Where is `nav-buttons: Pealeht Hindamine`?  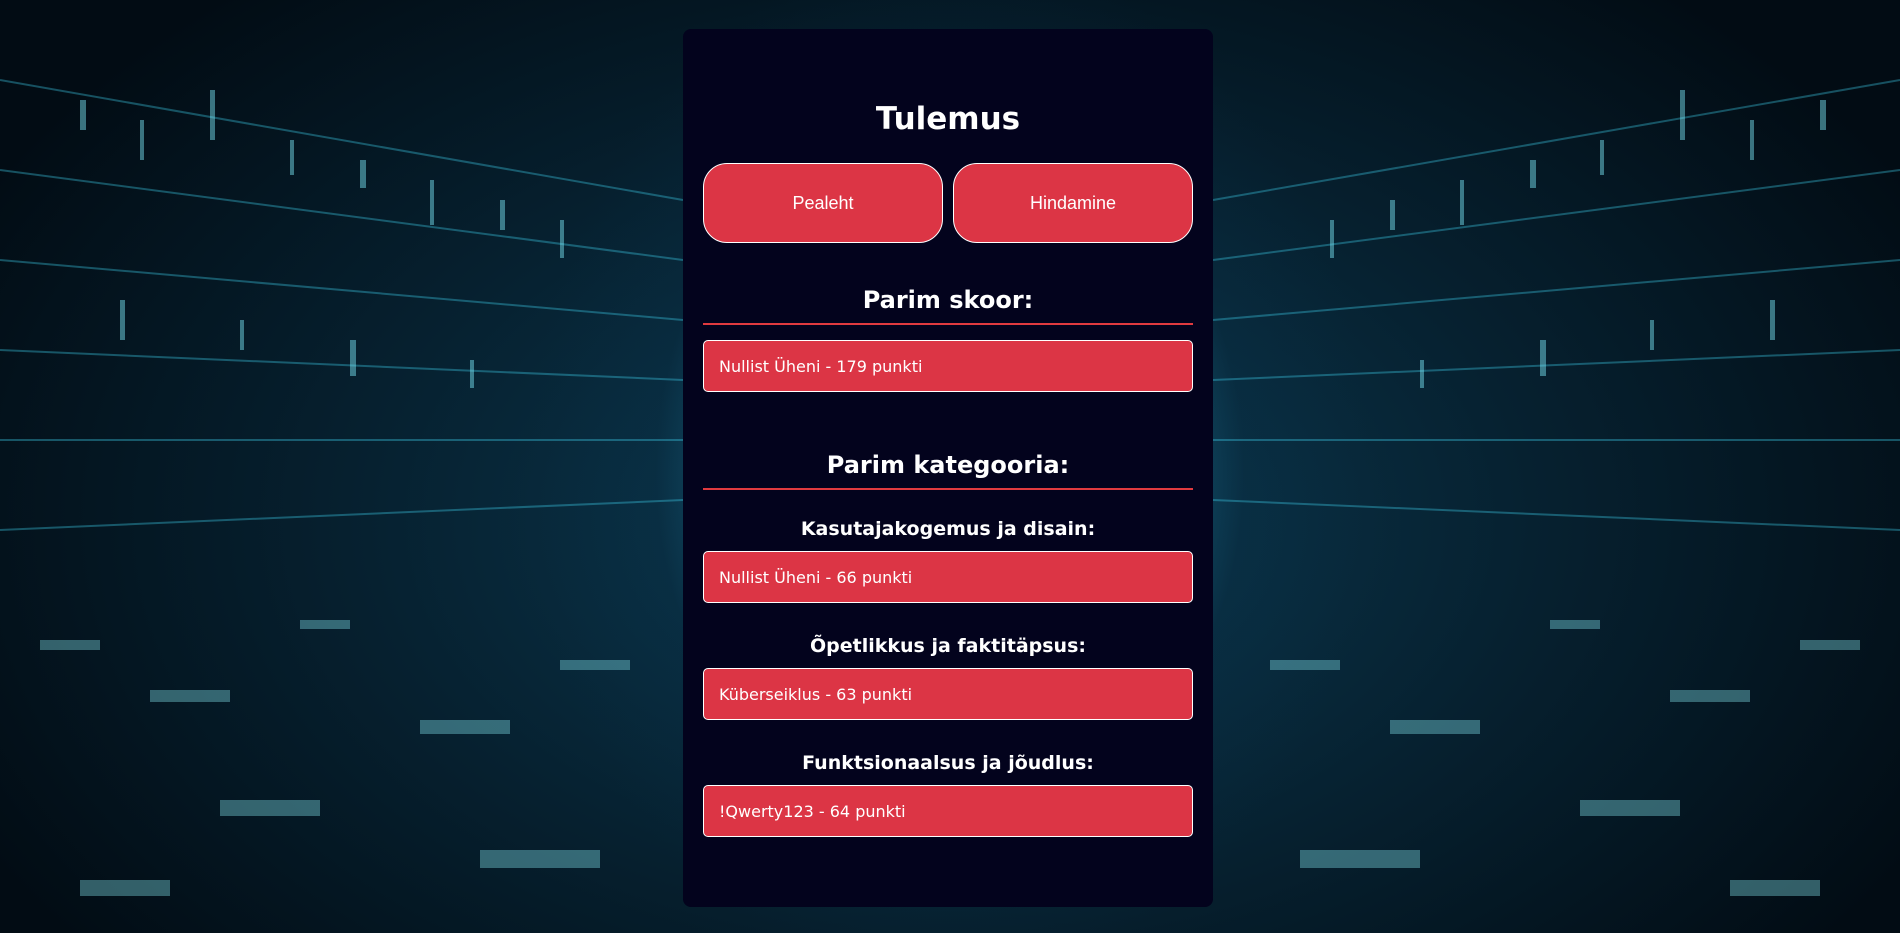 nav-buttons: Pealeht Hindamine is located at coordinates (948, 203).